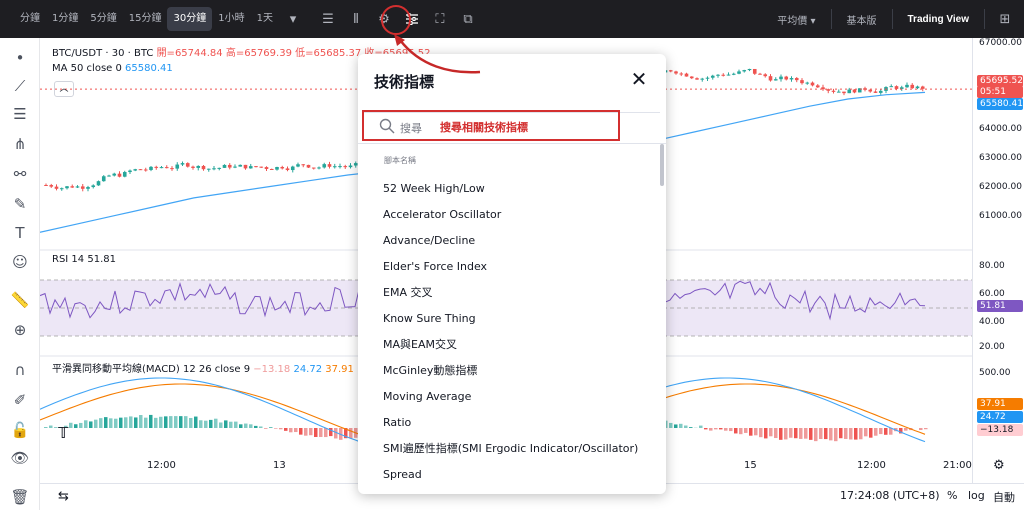 The image size is (1024, 510). I want to click on indicator-item: Elder's Force Index, so click(508, 267).